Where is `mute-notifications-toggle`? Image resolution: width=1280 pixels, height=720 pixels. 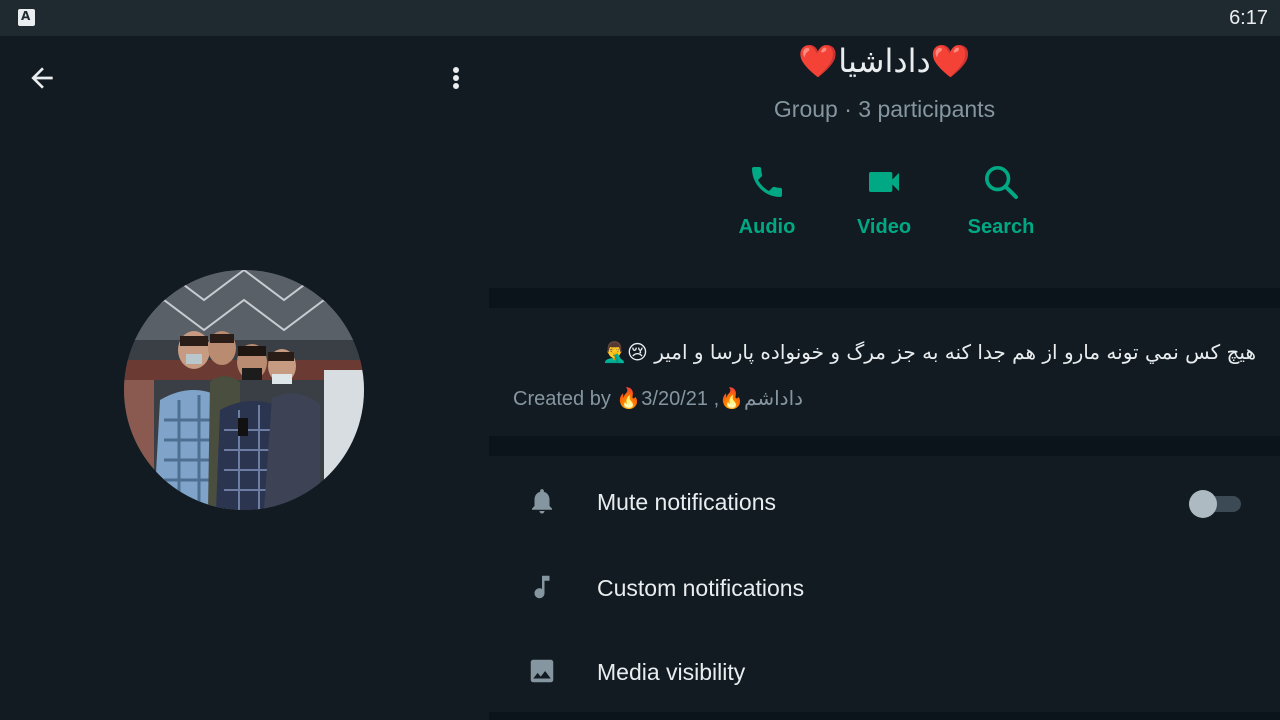
mute-notifications-toggle is located at coordinates (1215, 504).